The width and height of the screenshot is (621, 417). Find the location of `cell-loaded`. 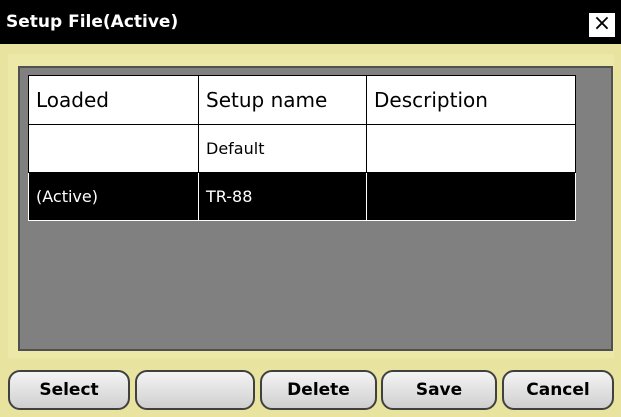

cell-loaded is located at coordinates (113, 148).